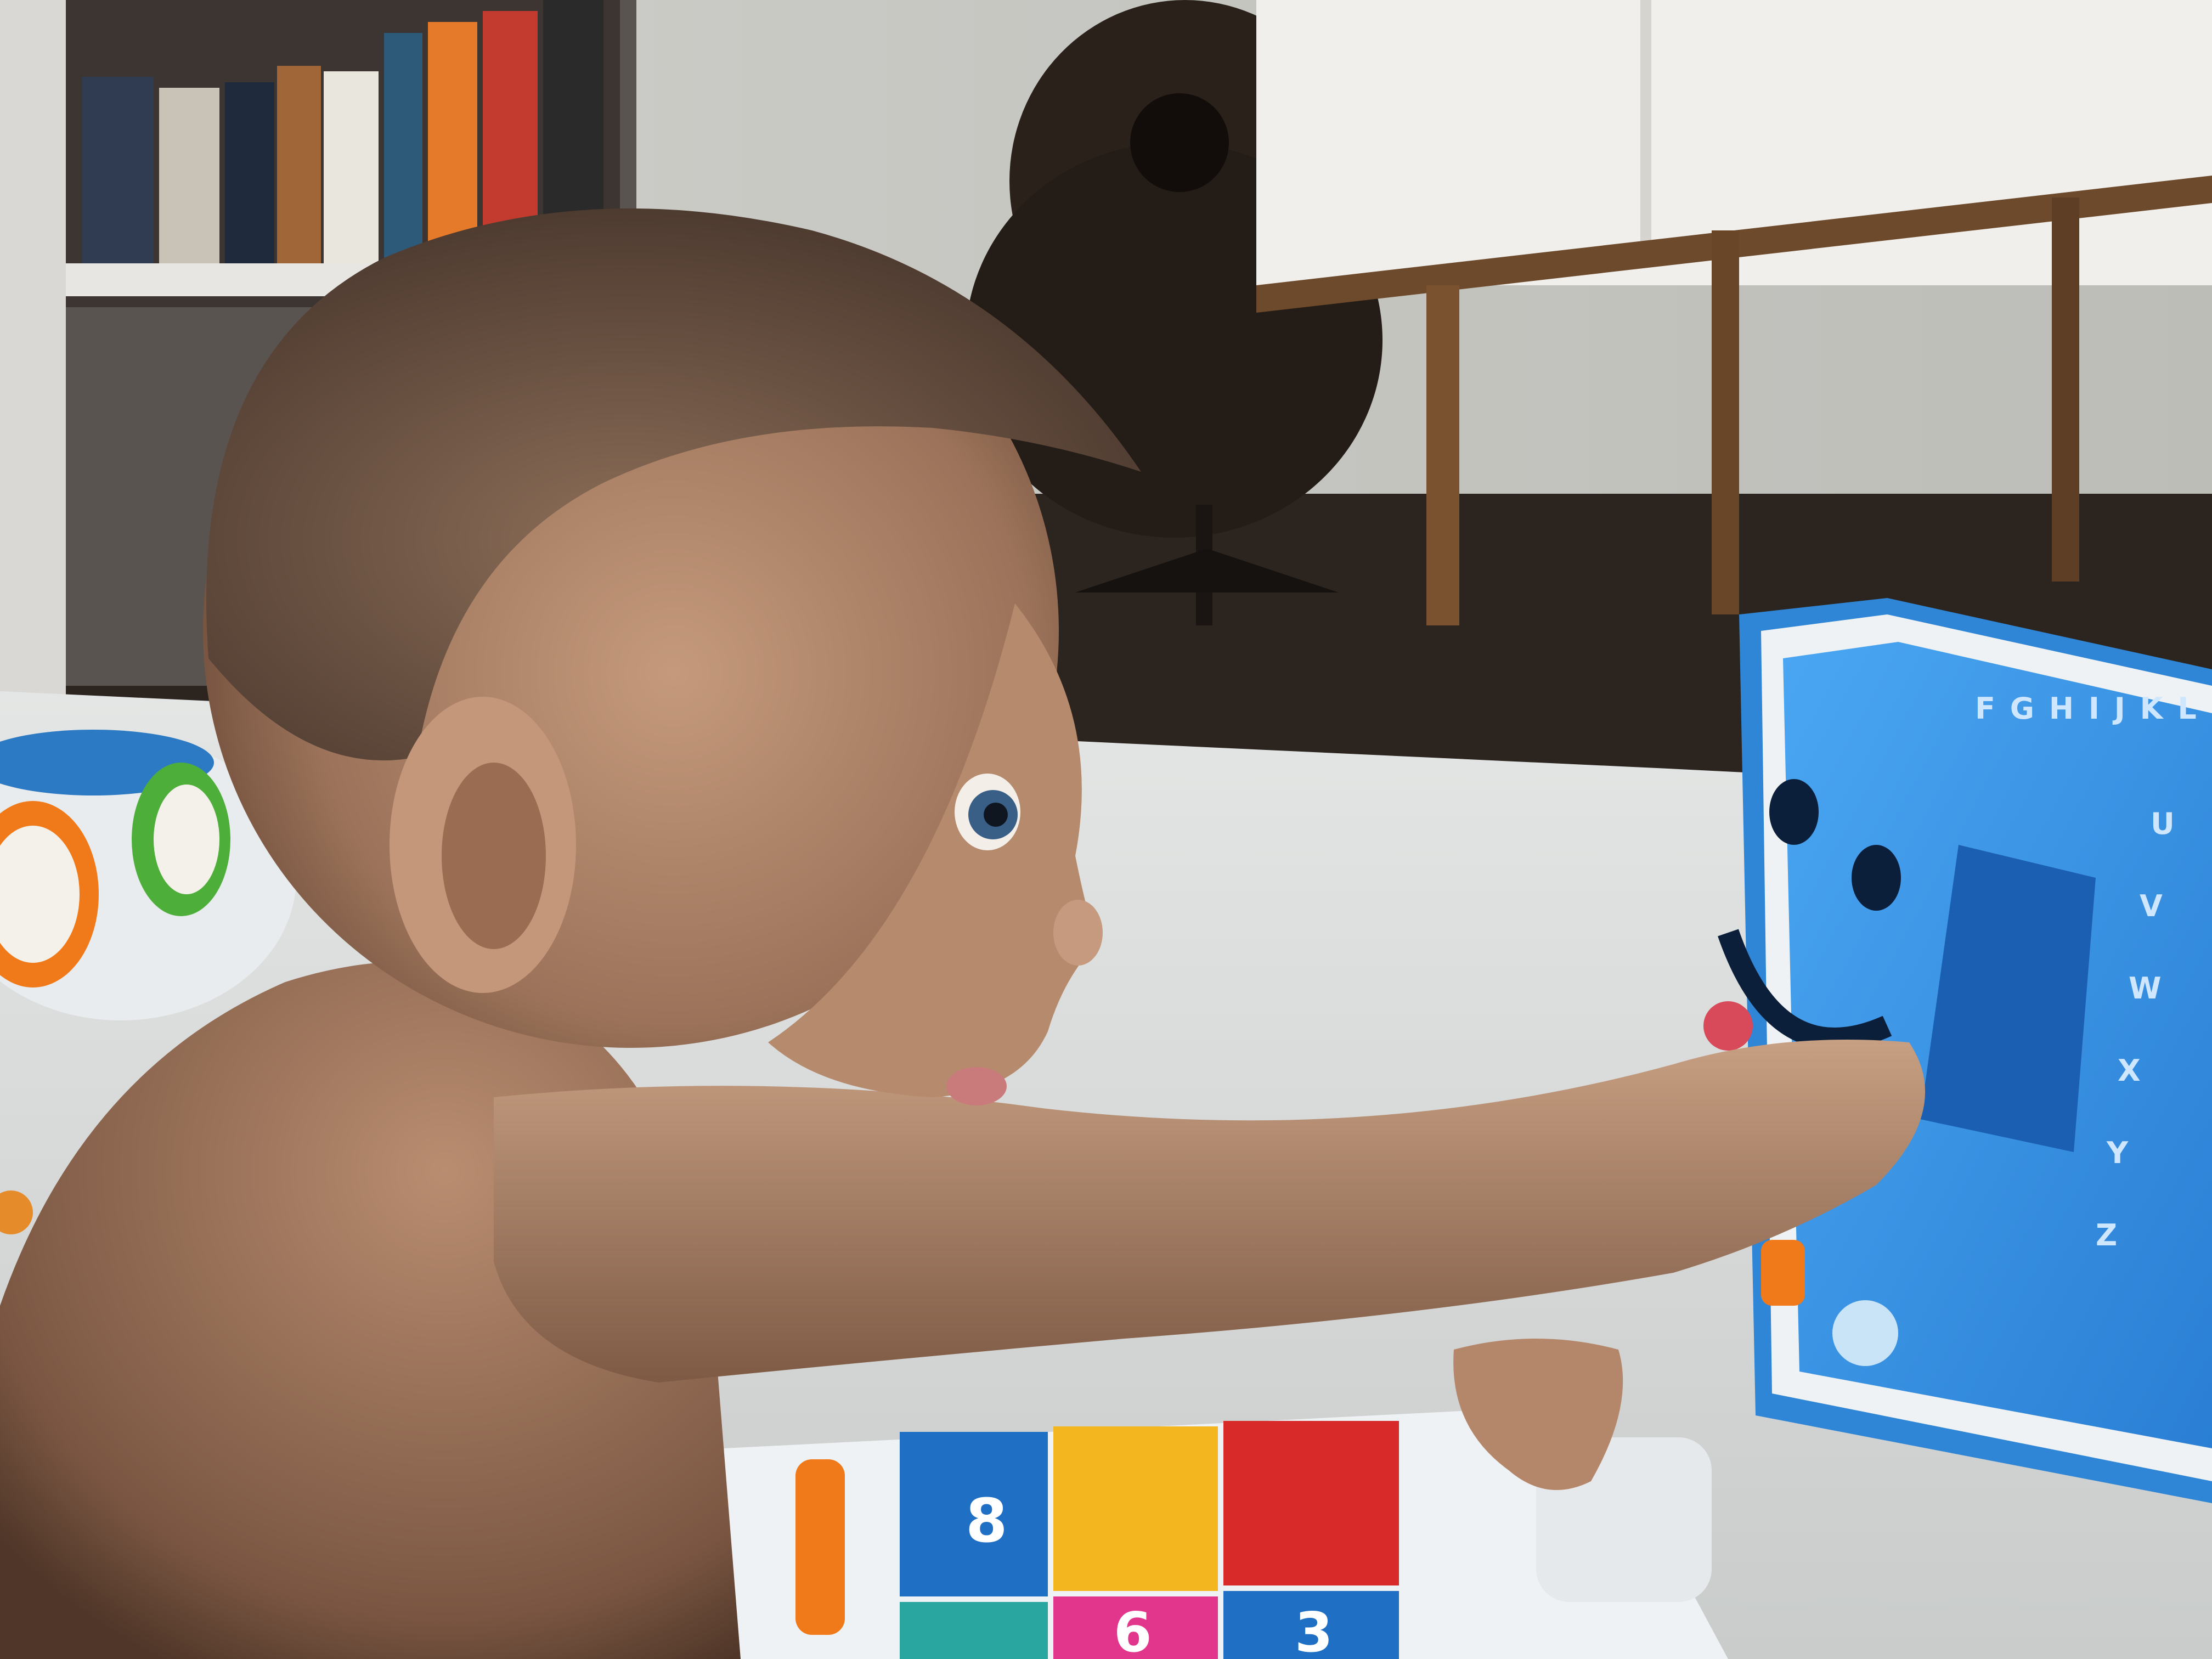 This screenshot has height=1659, width=2212. Describe the element at coordinates (987, 1521) in the screenshot. I see `key-label-8: 8` at that location.